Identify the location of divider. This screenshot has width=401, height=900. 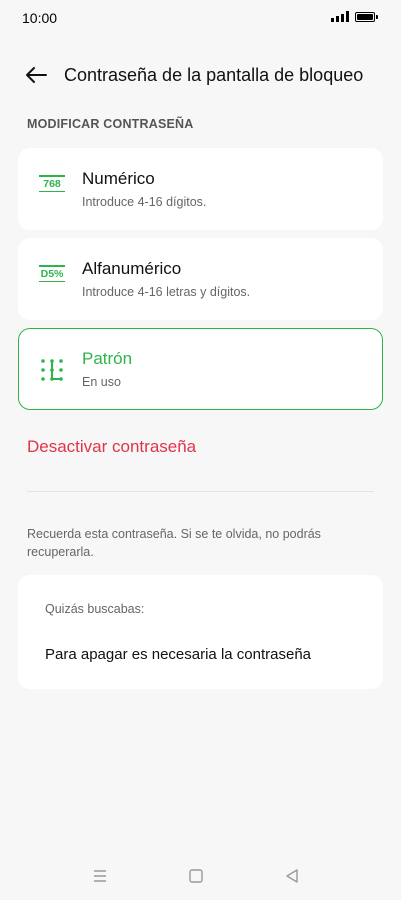
(200, 491).